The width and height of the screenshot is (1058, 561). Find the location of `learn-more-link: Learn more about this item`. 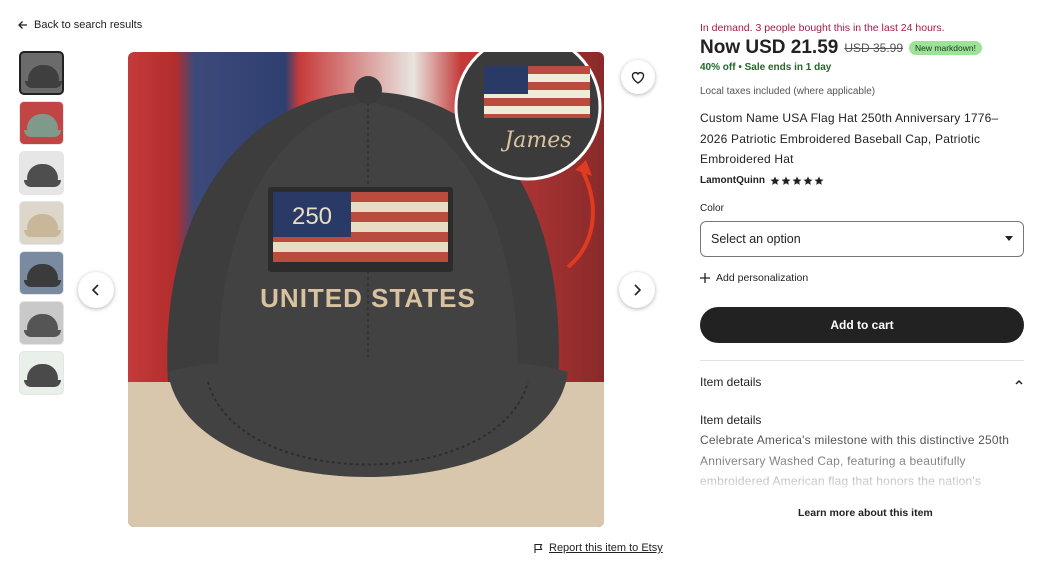

learn-more-link: Learn more about this item is located at coordinates (865, 513).